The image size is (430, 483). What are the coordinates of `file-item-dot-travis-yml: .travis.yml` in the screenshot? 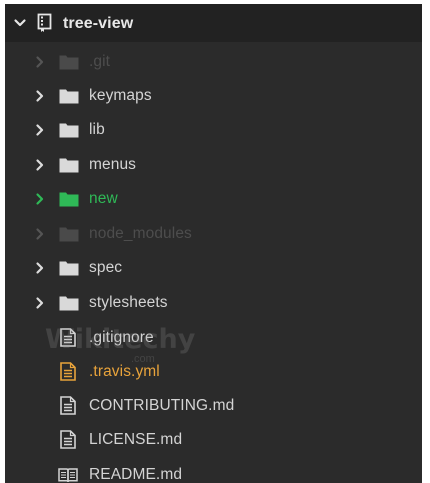 It's located at (213, 372).